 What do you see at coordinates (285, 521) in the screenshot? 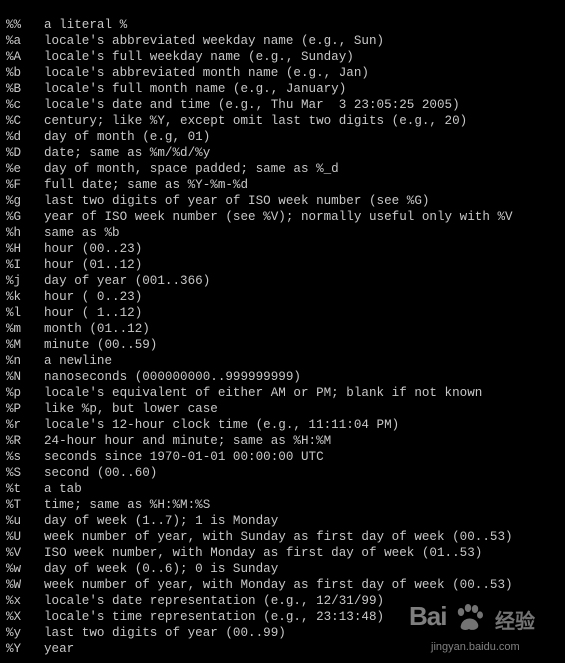
I see `terminal-line: %u day of week (1..7); 1 is Monday` at bounding box center [285, 521].